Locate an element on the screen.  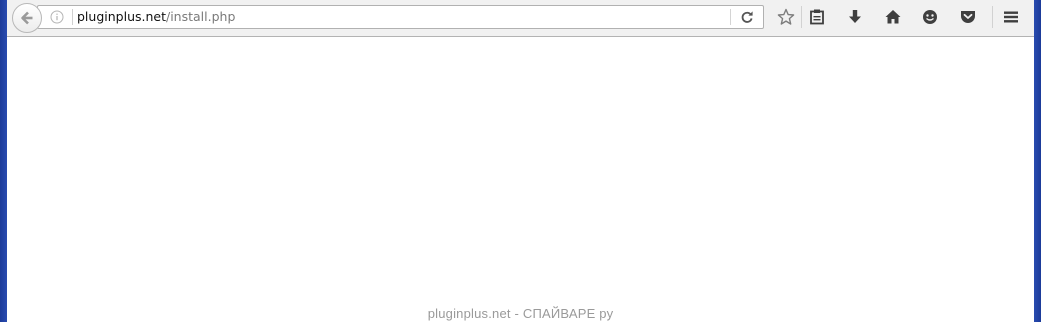
reading-list-icon is located at coordinates (817, 17).